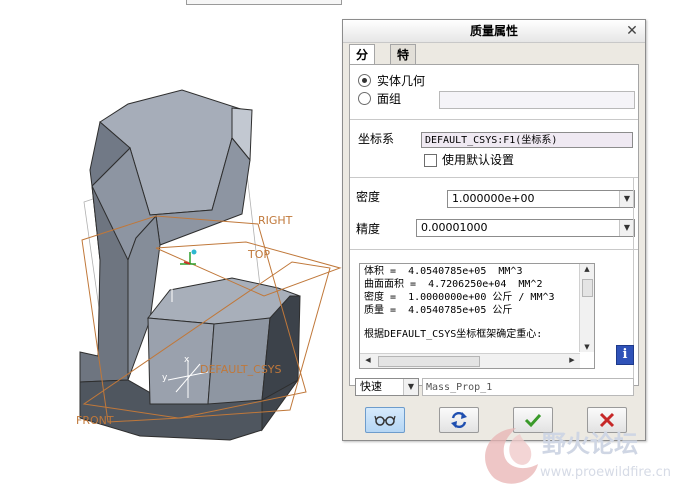 The width and height of the screenshot is (681, 494). Describe the element at coordinates (401, 81) in the screenshot. I see `solid-geometry-label: 实体几何` at that location.